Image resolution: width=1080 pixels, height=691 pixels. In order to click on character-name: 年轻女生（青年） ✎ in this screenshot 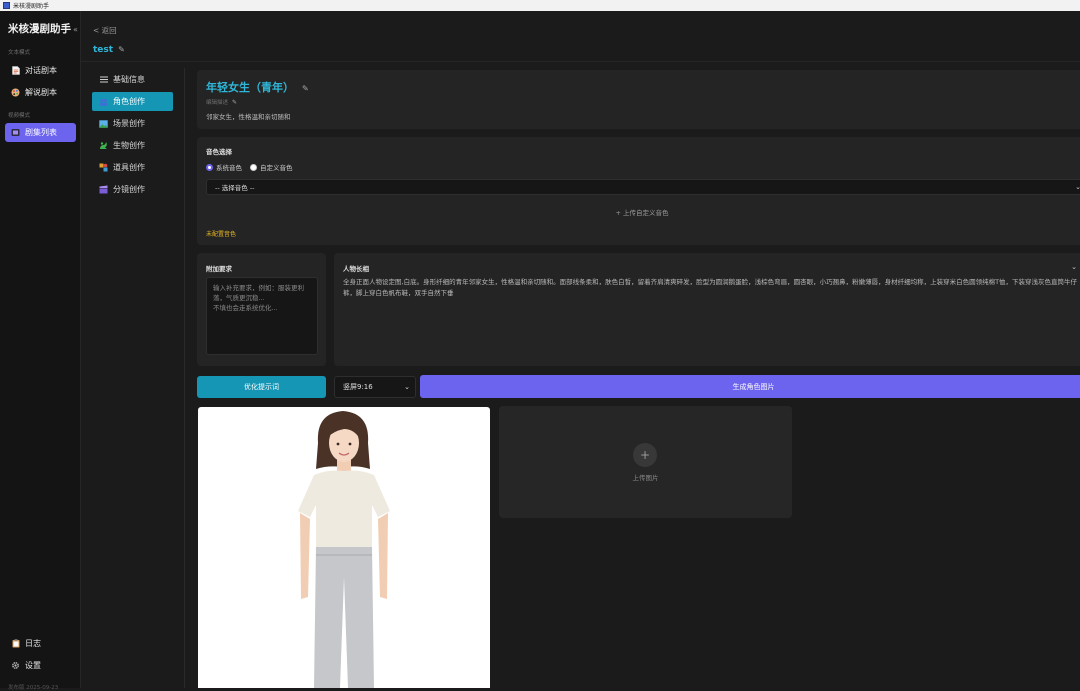, I will do `click(257, 87)`.